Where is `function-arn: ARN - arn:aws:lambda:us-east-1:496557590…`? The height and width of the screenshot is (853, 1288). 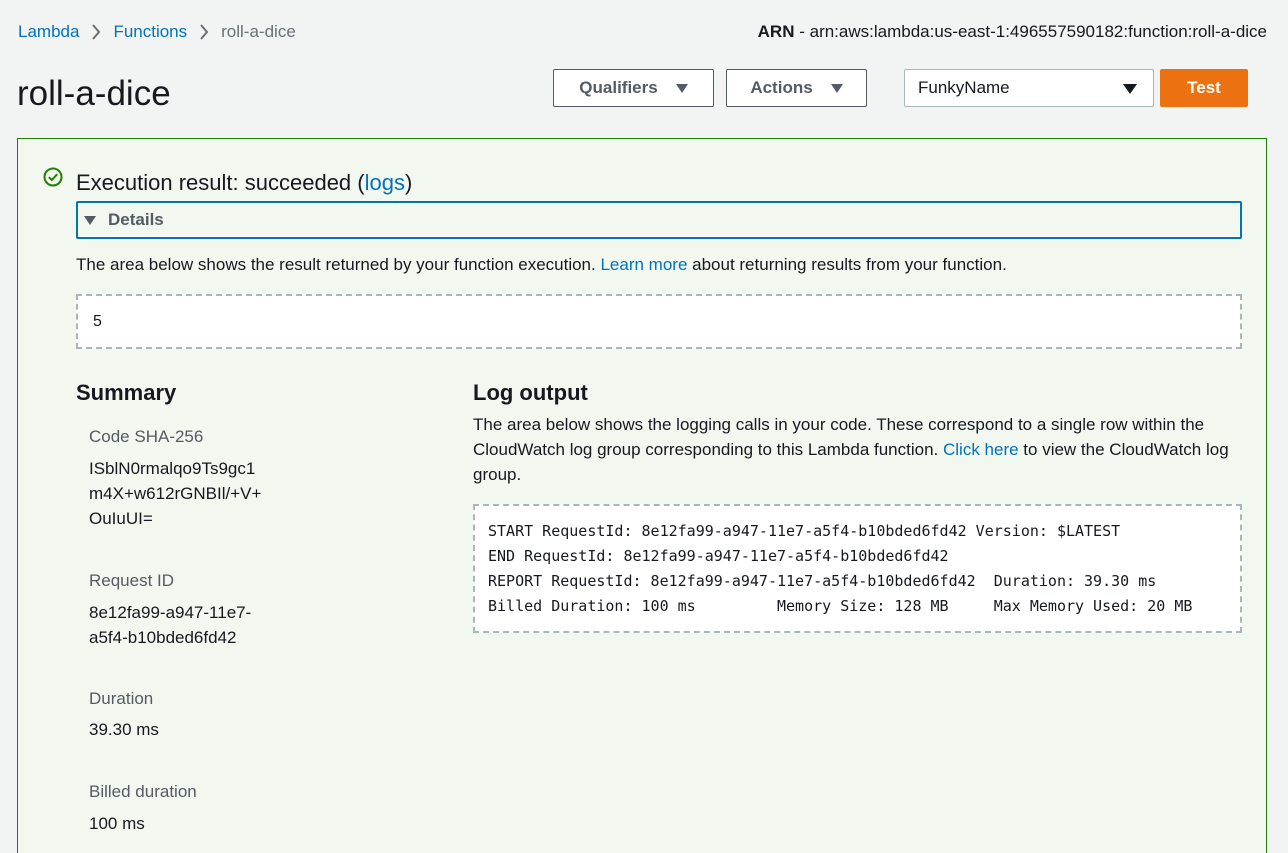
function-arn: ARN - arn:aws:lambda:us-east-1:496557590… is located at coordinates (1012, 32).